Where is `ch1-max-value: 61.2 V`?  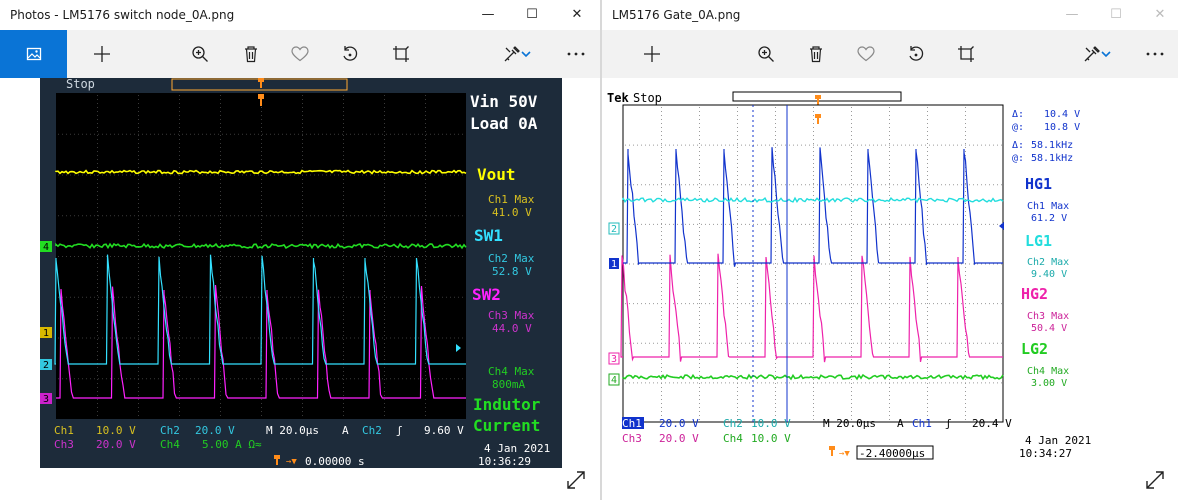
ch1-max-value: 61.2 V is located at coordinates (1049, 218).